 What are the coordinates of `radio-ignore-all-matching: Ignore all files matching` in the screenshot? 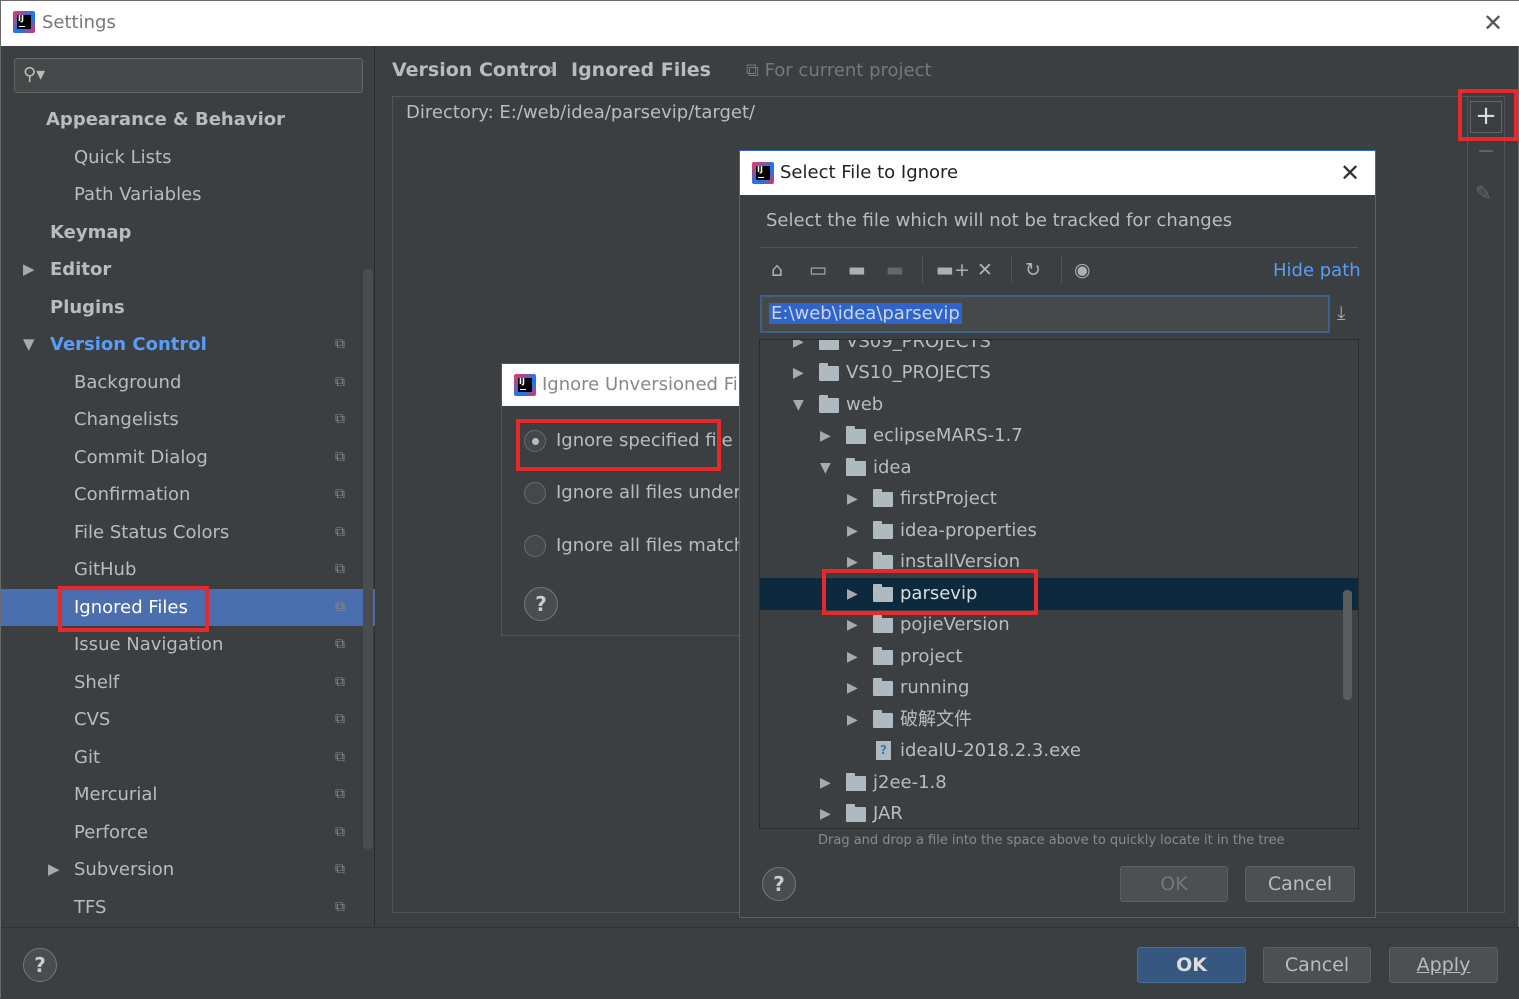 It's located at (648, 546).